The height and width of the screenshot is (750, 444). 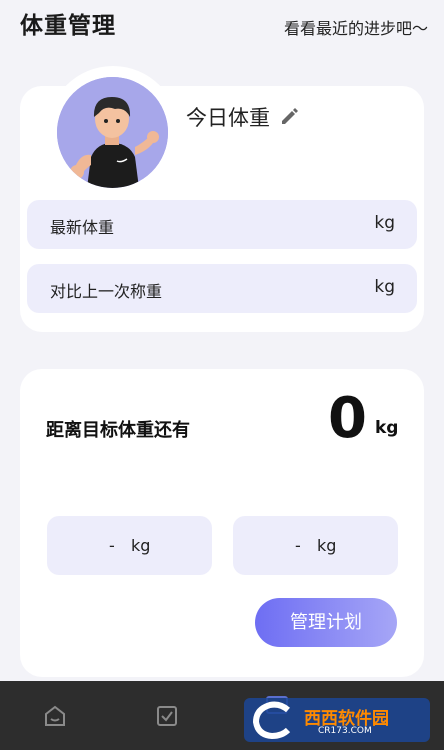 What do you see at coordinates (68, 26) in the screenshot?
I see `page-title: 体重管理` at bounding box center [68, 26].